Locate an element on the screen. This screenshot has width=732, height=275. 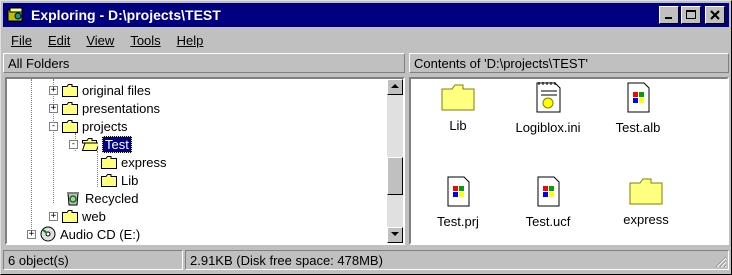
status-size-text: 2.91KB (Disk free space: 478MB) is located at coordinates (286, 260).